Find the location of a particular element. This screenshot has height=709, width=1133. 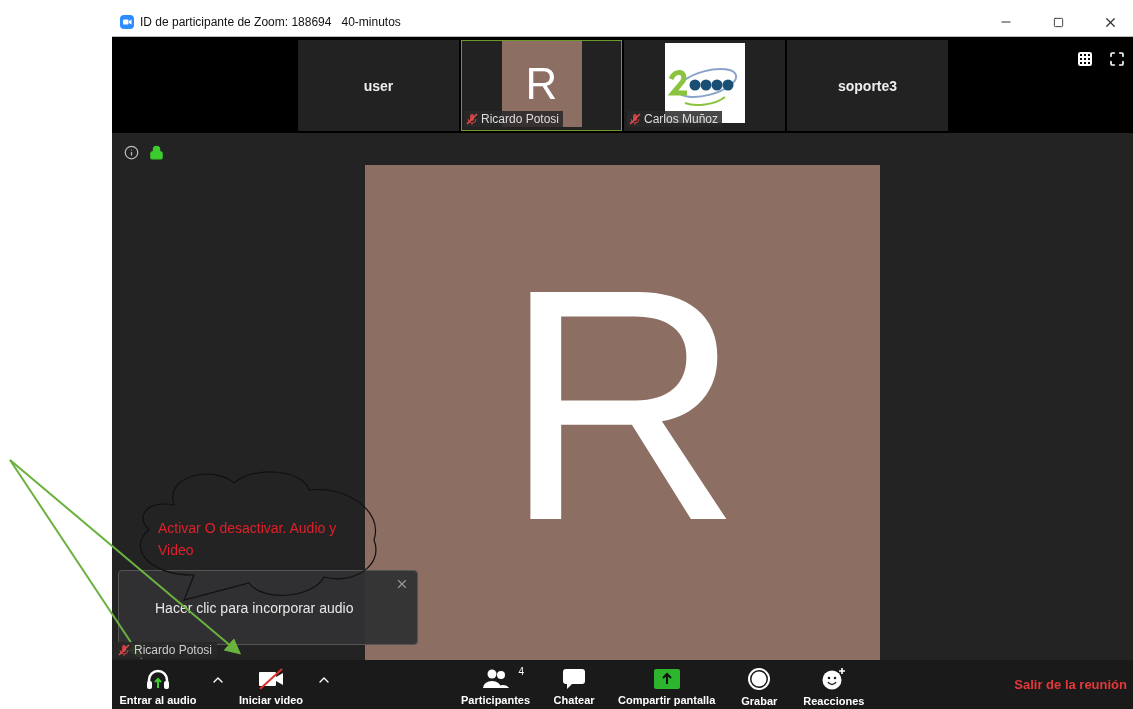

annotation-text: Activar O desactivar. Audio y Video is located at coordinates (248, 539).